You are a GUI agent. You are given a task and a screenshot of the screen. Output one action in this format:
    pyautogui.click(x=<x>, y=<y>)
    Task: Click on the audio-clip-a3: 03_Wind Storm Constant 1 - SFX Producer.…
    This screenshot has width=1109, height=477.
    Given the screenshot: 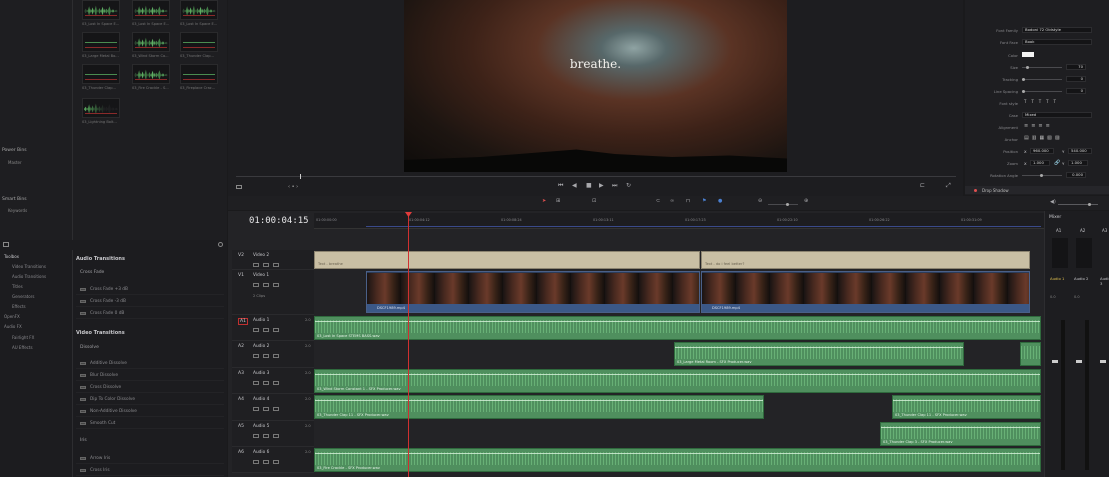 What is the action you would take?
    pyautogui.click(x=677, y=381)
    